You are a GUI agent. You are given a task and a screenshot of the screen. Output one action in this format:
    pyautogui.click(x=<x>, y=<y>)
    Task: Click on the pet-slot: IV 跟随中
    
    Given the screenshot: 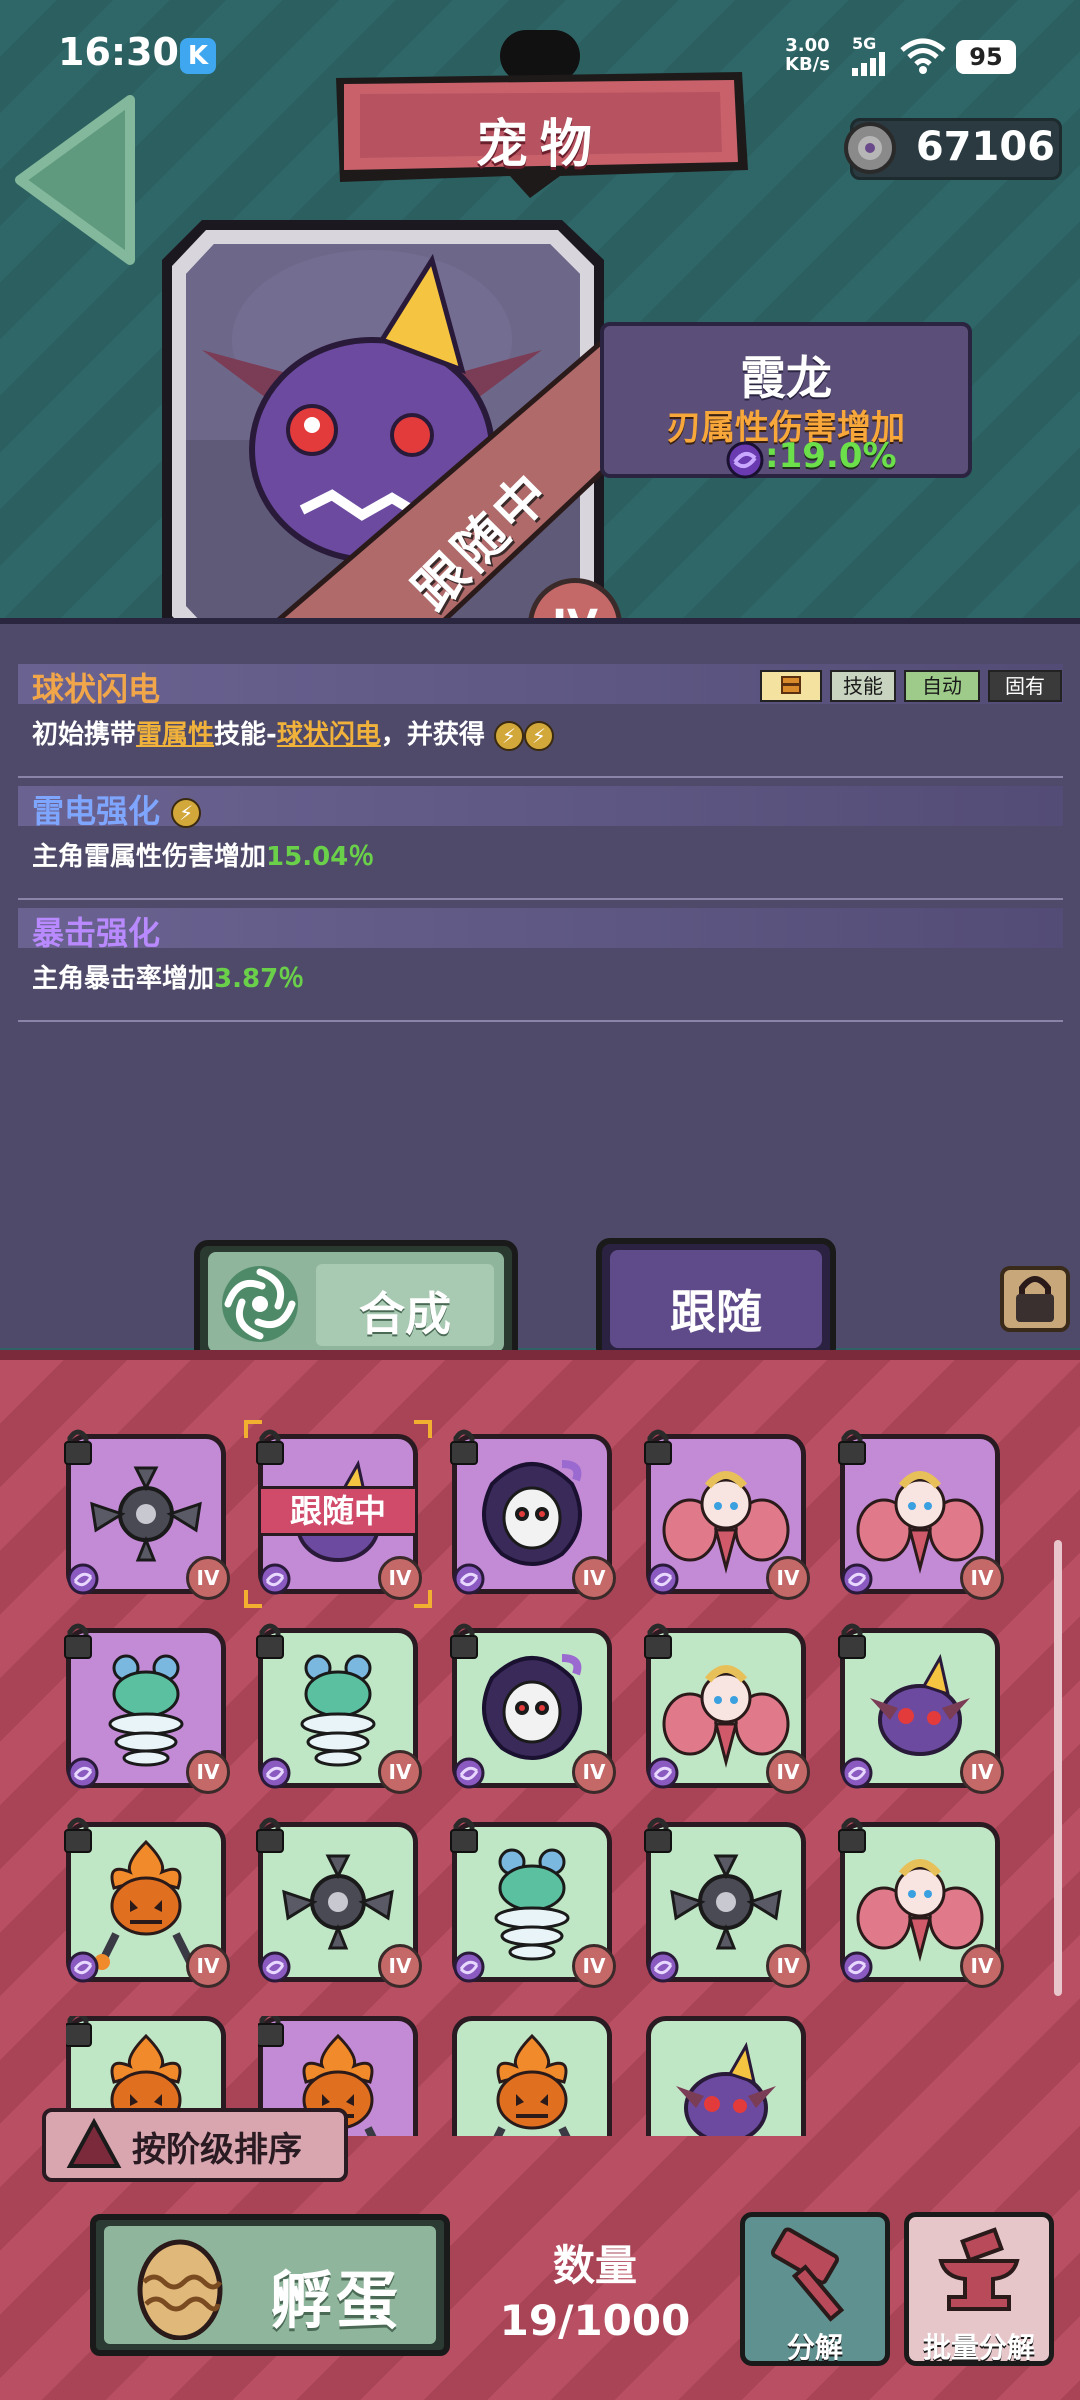 What is the action you would take?
    pyautogui.click(x=338, y=1514)
    